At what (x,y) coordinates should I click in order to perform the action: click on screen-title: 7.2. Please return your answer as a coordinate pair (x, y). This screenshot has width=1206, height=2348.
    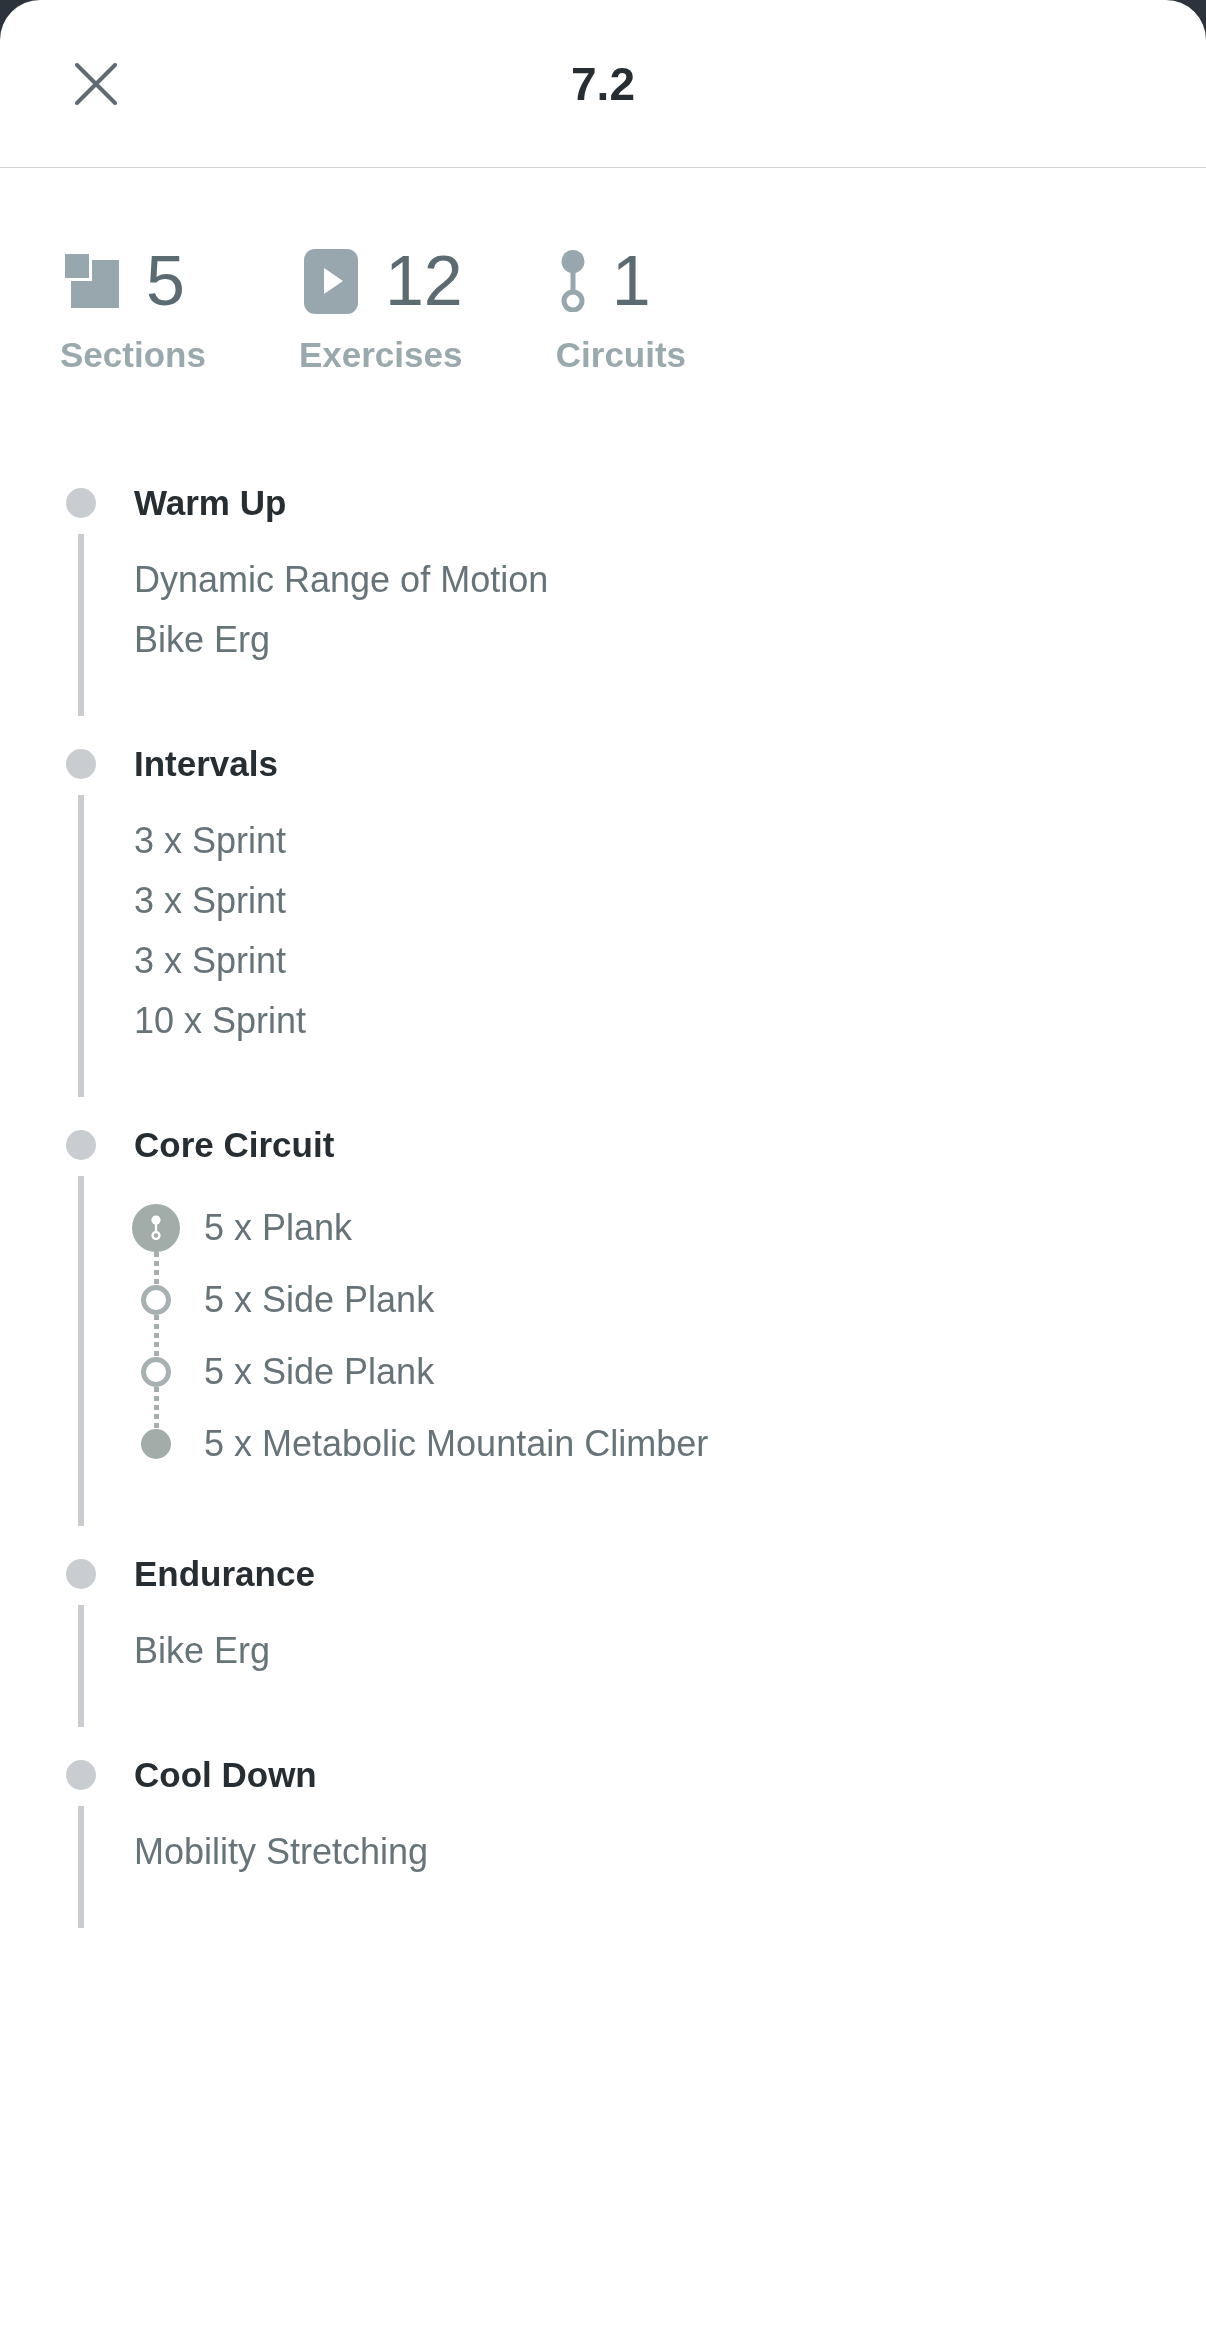
    Looking at the image, I should click on (603, 84).